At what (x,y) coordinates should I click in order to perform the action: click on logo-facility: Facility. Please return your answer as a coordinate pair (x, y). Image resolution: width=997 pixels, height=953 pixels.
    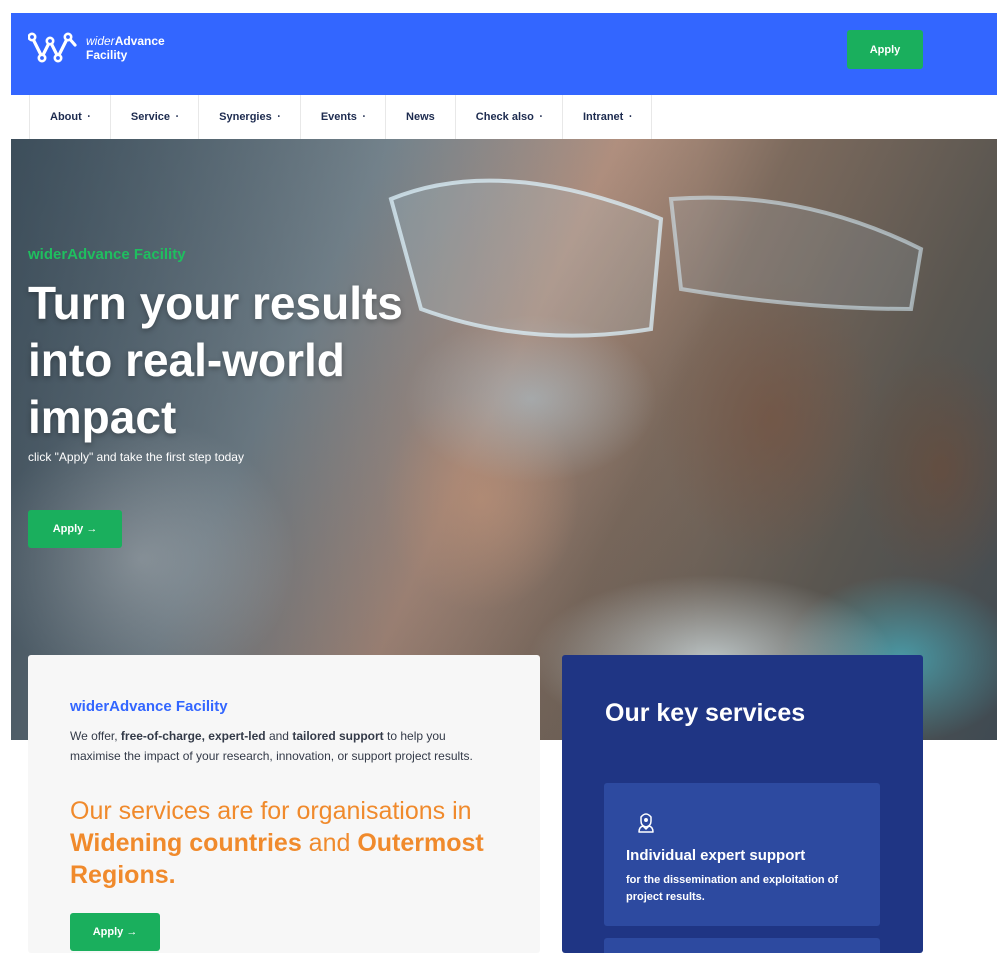
    Looking at the image, I should click on (107, 55).